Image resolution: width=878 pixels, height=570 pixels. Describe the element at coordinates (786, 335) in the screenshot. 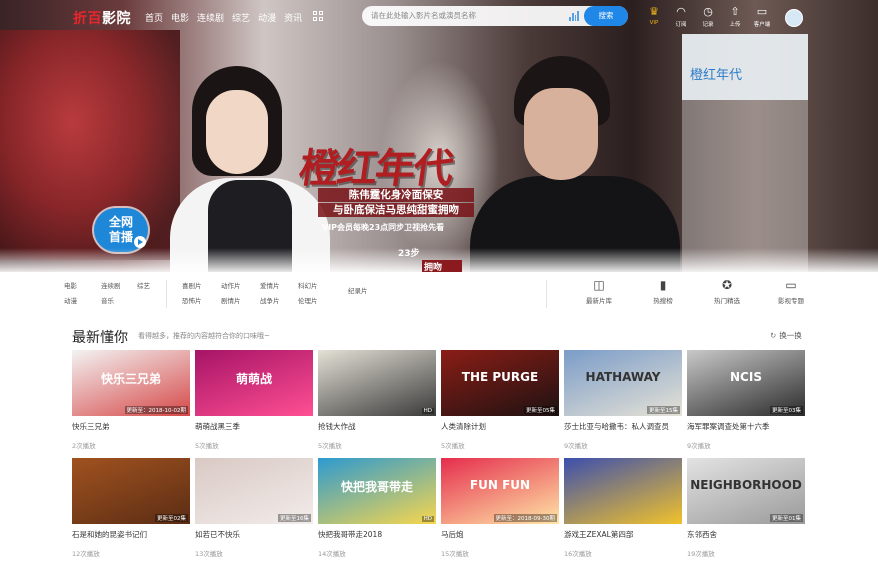

I see `refresh-button: ↻ 换一换` at that location.